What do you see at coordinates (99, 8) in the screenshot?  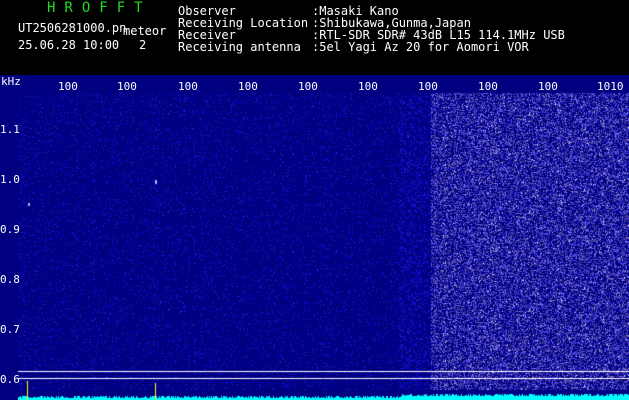 I see `app-logo: HROFFT` at bounding box center [99, 8].